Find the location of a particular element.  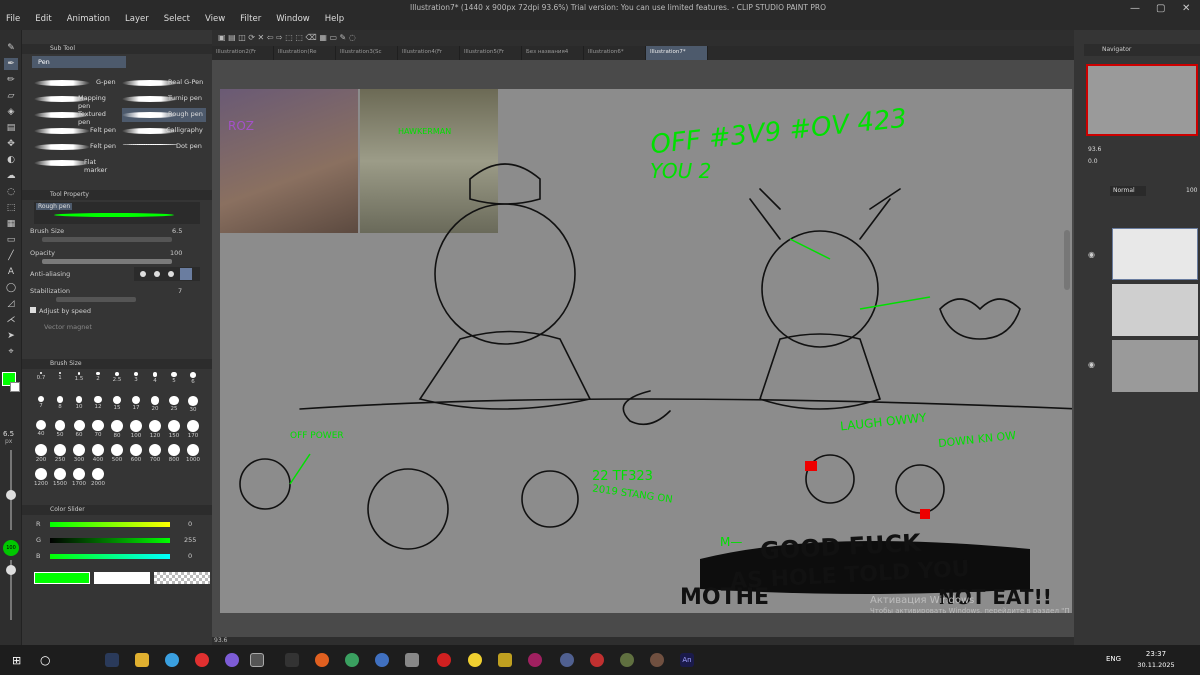

brush-size-preset: 170 is located at coordinates (193, 430).